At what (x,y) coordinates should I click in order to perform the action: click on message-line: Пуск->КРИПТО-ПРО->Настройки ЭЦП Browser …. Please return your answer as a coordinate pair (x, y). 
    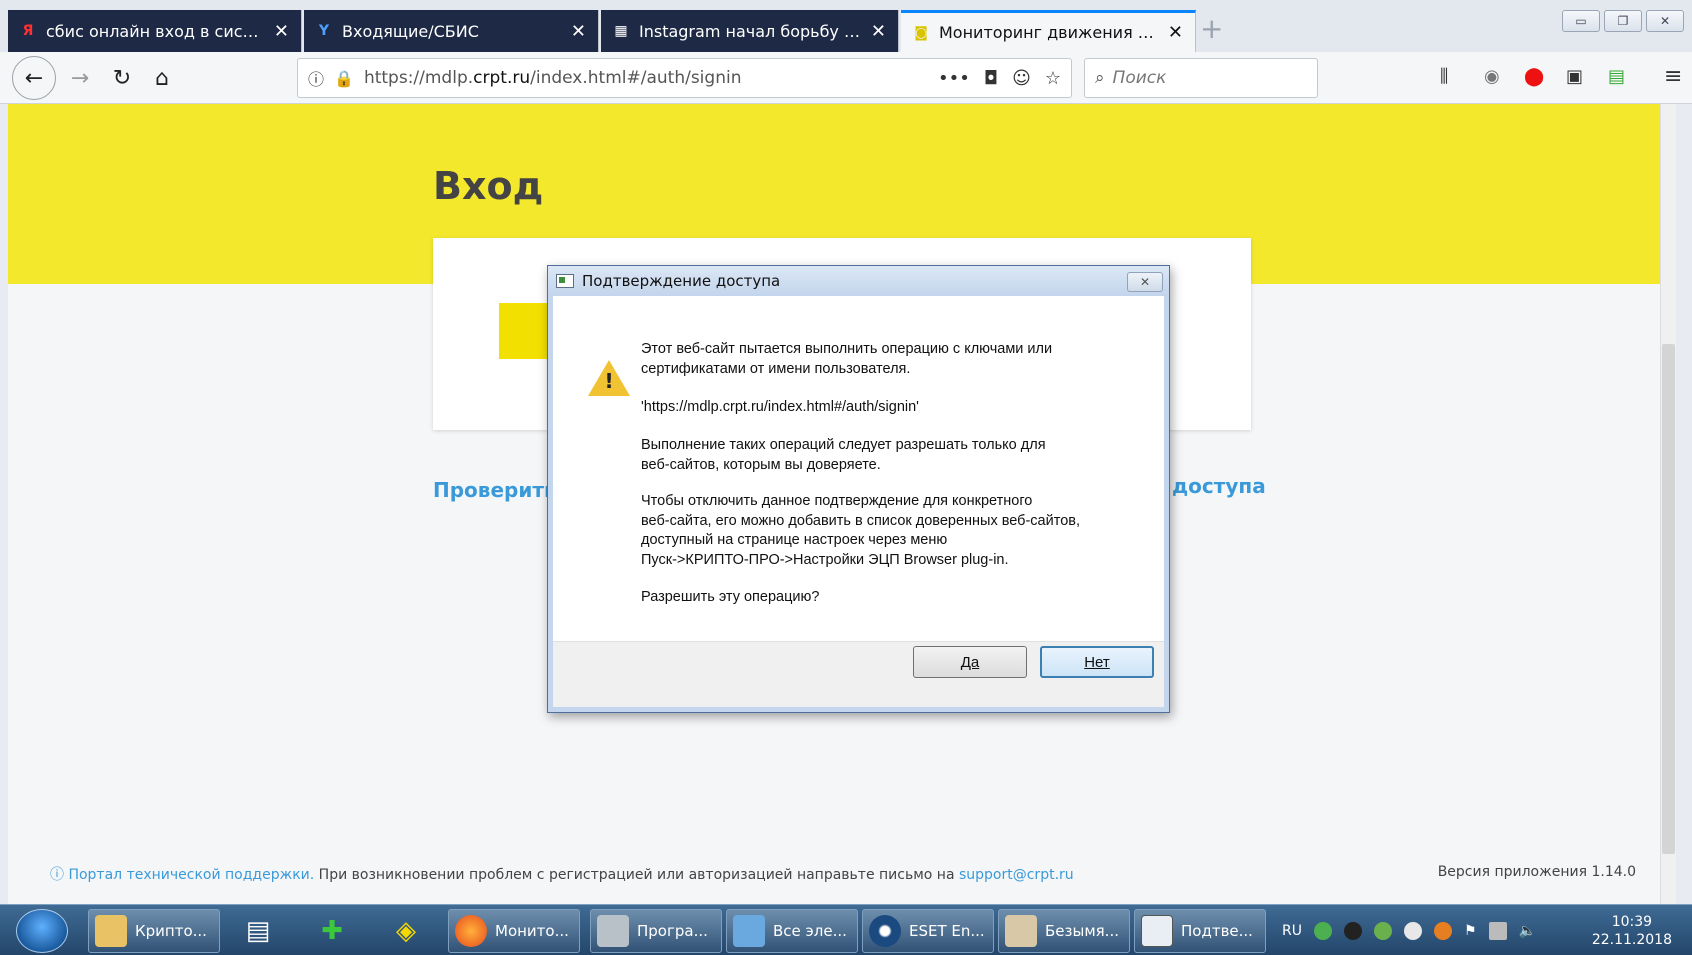
    Looking at the image, I should click on (825, 559).